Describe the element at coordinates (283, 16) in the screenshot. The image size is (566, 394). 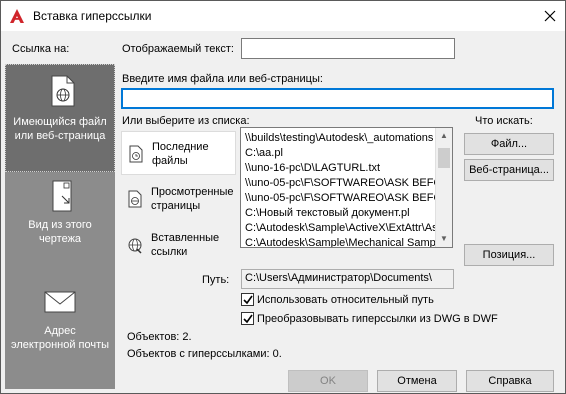
I see `title-bar: Вставка гиперссылки` at that location.